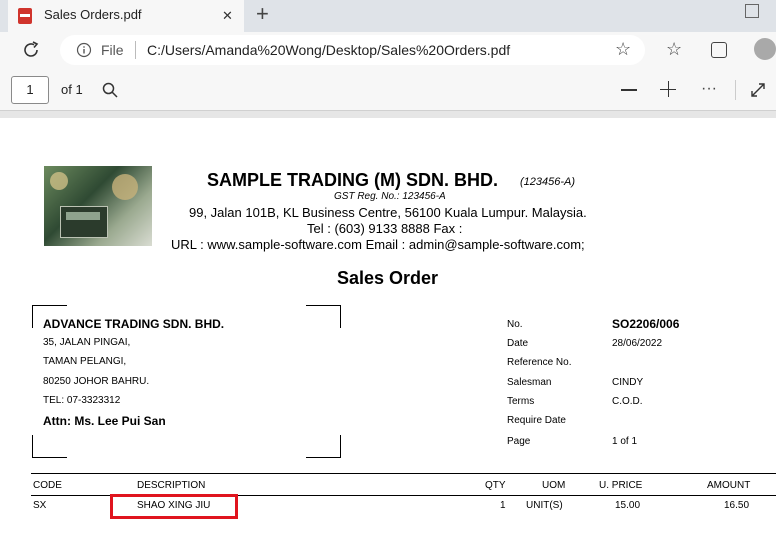  I want to click on col-header-description: DESCRIPTION, so click(171, 485).